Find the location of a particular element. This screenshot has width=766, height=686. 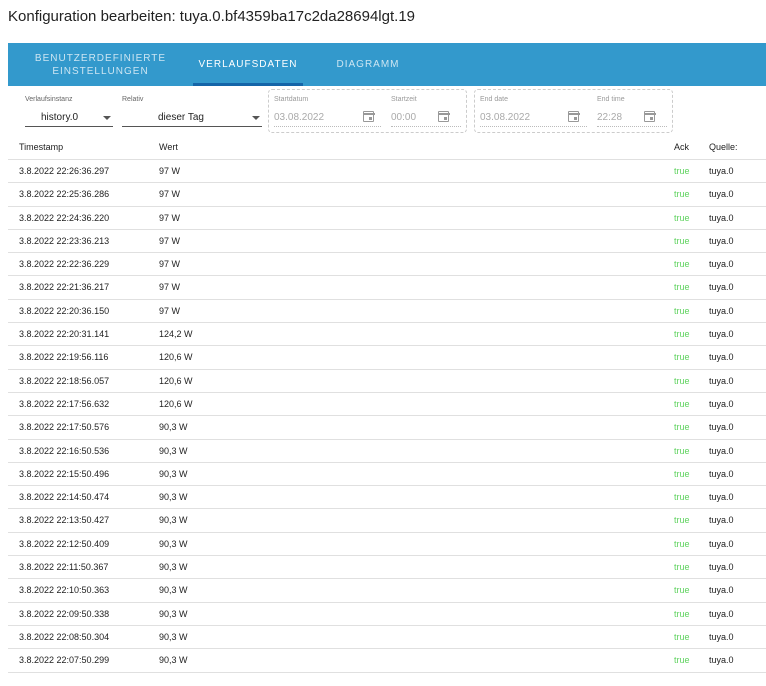

table-row: 3.8.2022 22:11:50.367 90,3 W true tuya.0 is located at coordinates (387, 568).